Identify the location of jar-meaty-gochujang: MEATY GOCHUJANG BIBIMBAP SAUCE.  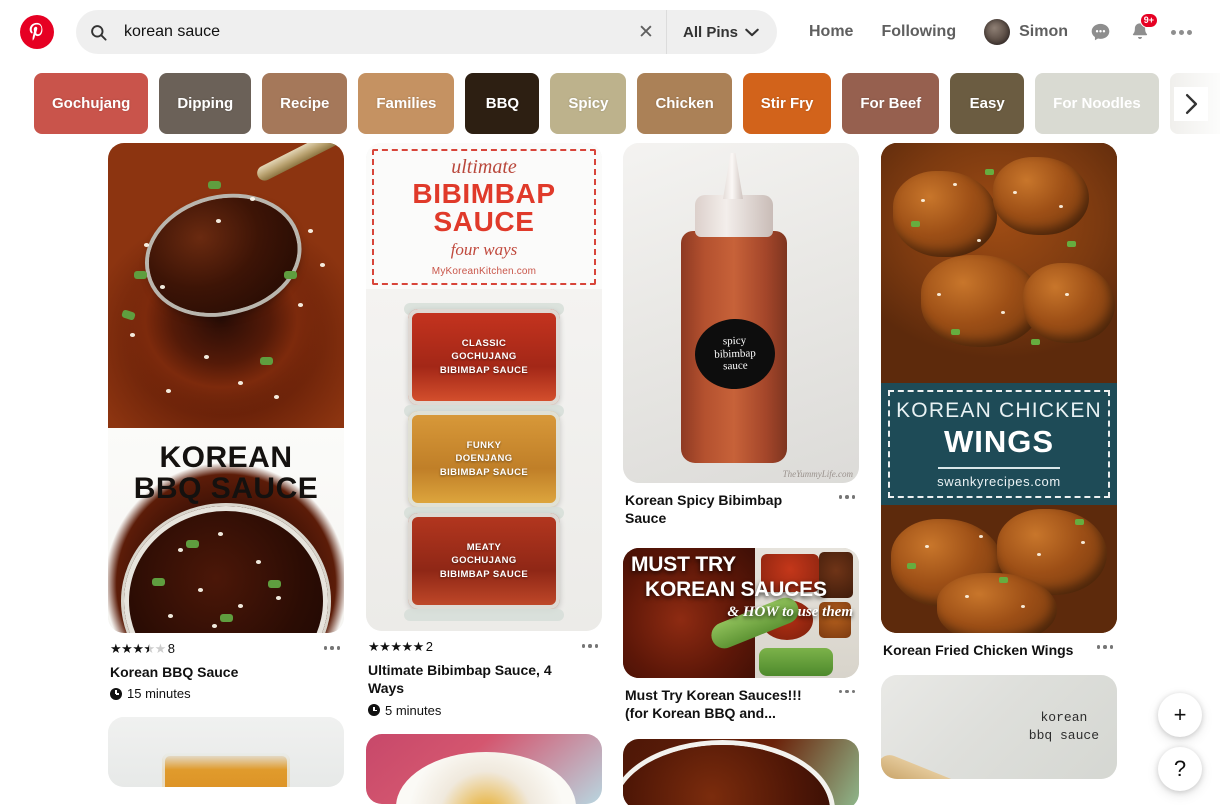
(484, 561).